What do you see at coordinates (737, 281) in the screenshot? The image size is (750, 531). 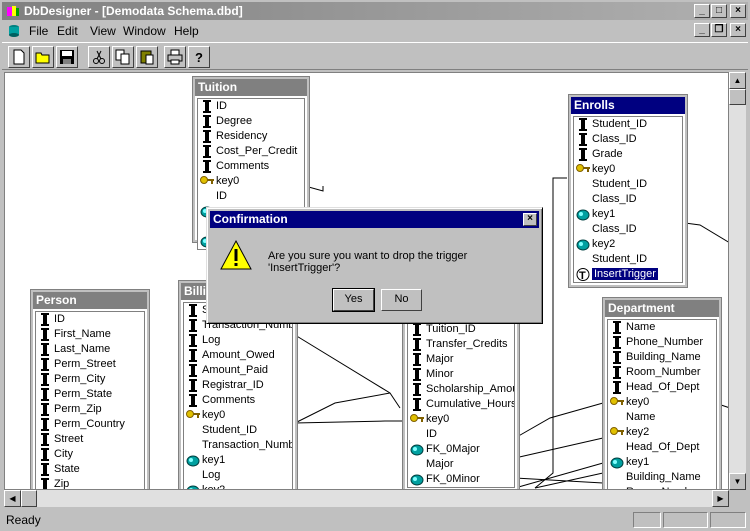 I see `vertical-scrollbar: ▲ ▼` at bounding box center [737, 281].